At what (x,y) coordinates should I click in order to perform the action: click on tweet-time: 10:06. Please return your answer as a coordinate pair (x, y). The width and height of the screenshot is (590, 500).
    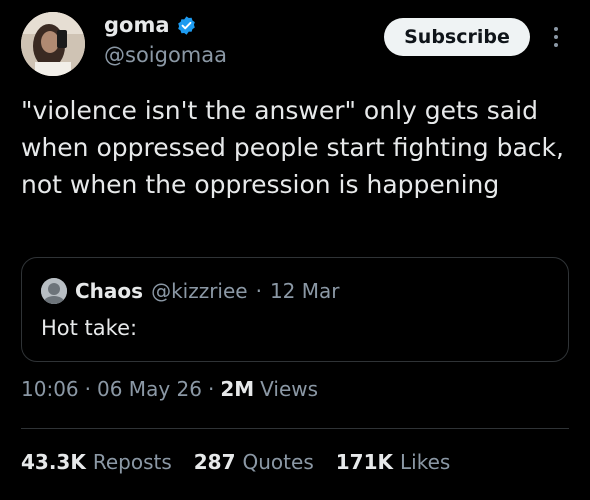
    Looking at the image, I should click on (50, 389).